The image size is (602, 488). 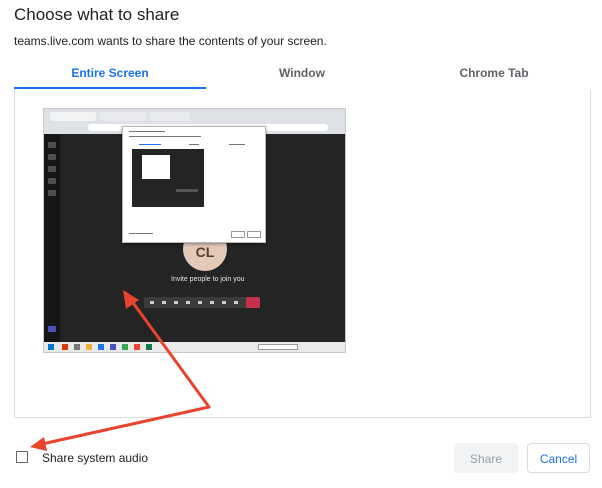 I want to click on tab-chrome-tab: Chrome Tab, so click(x=494, y=73).